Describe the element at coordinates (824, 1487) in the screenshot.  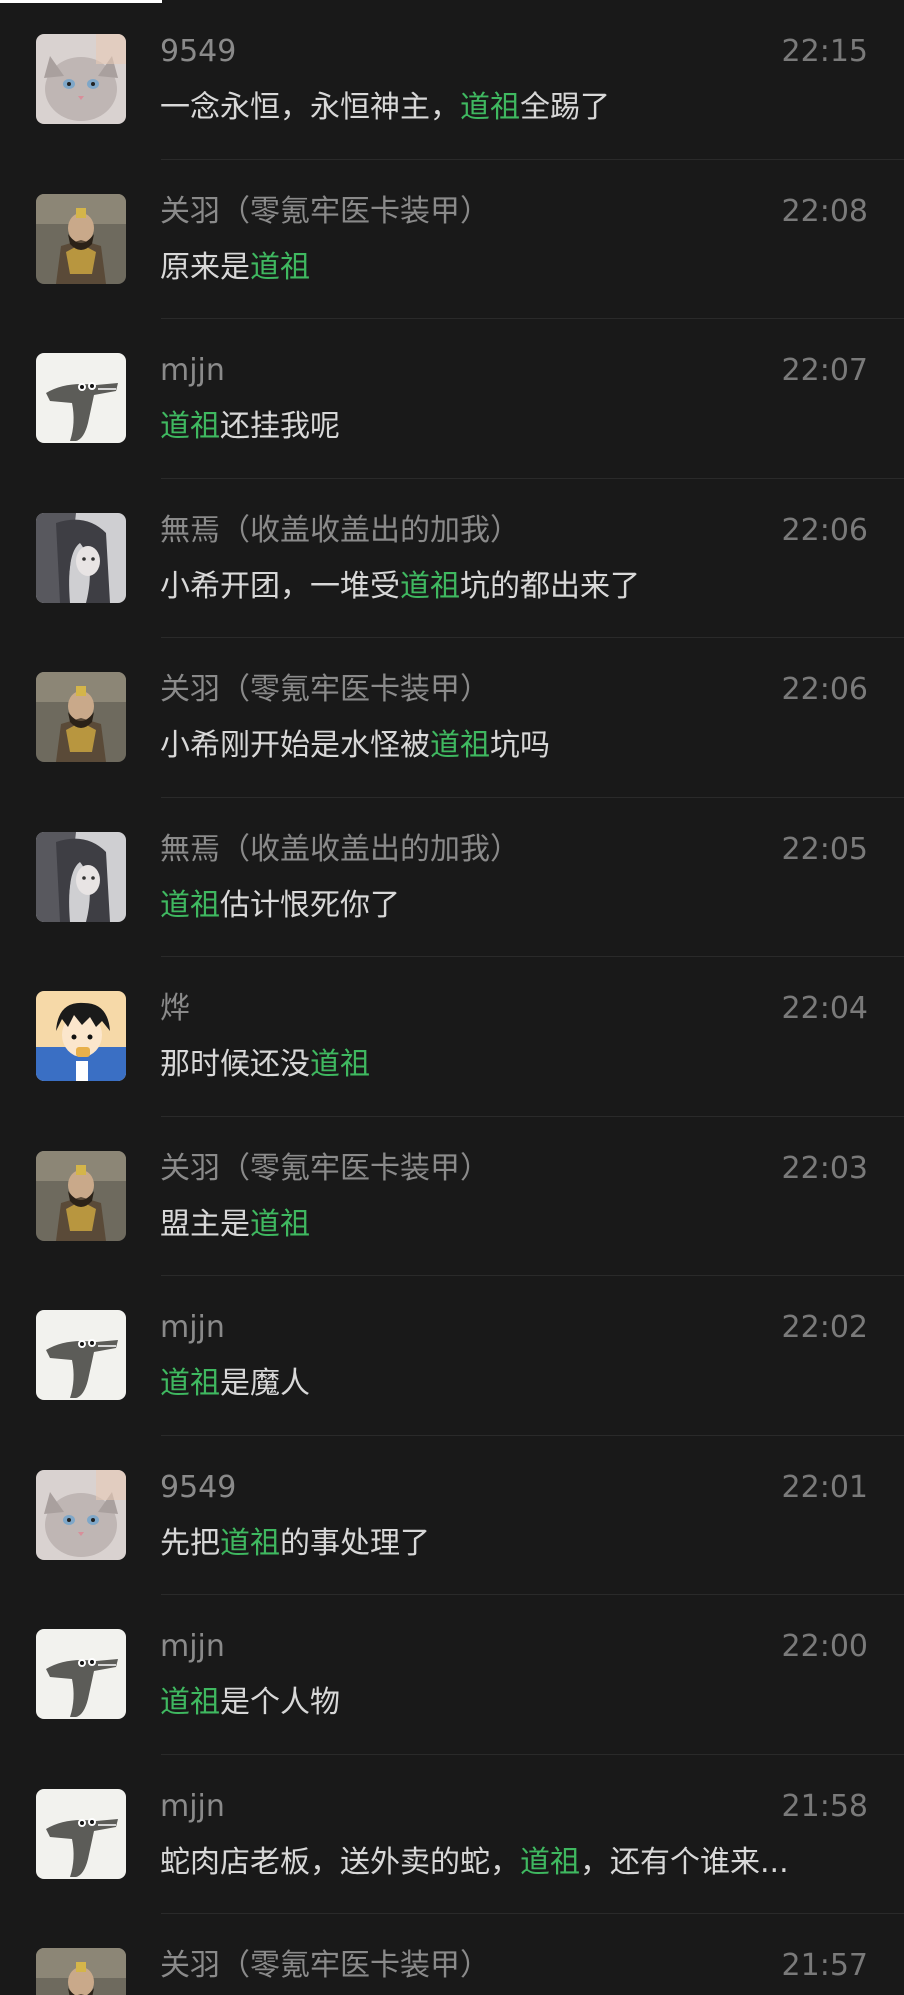
I see `timestamp: 22:01` at that location.